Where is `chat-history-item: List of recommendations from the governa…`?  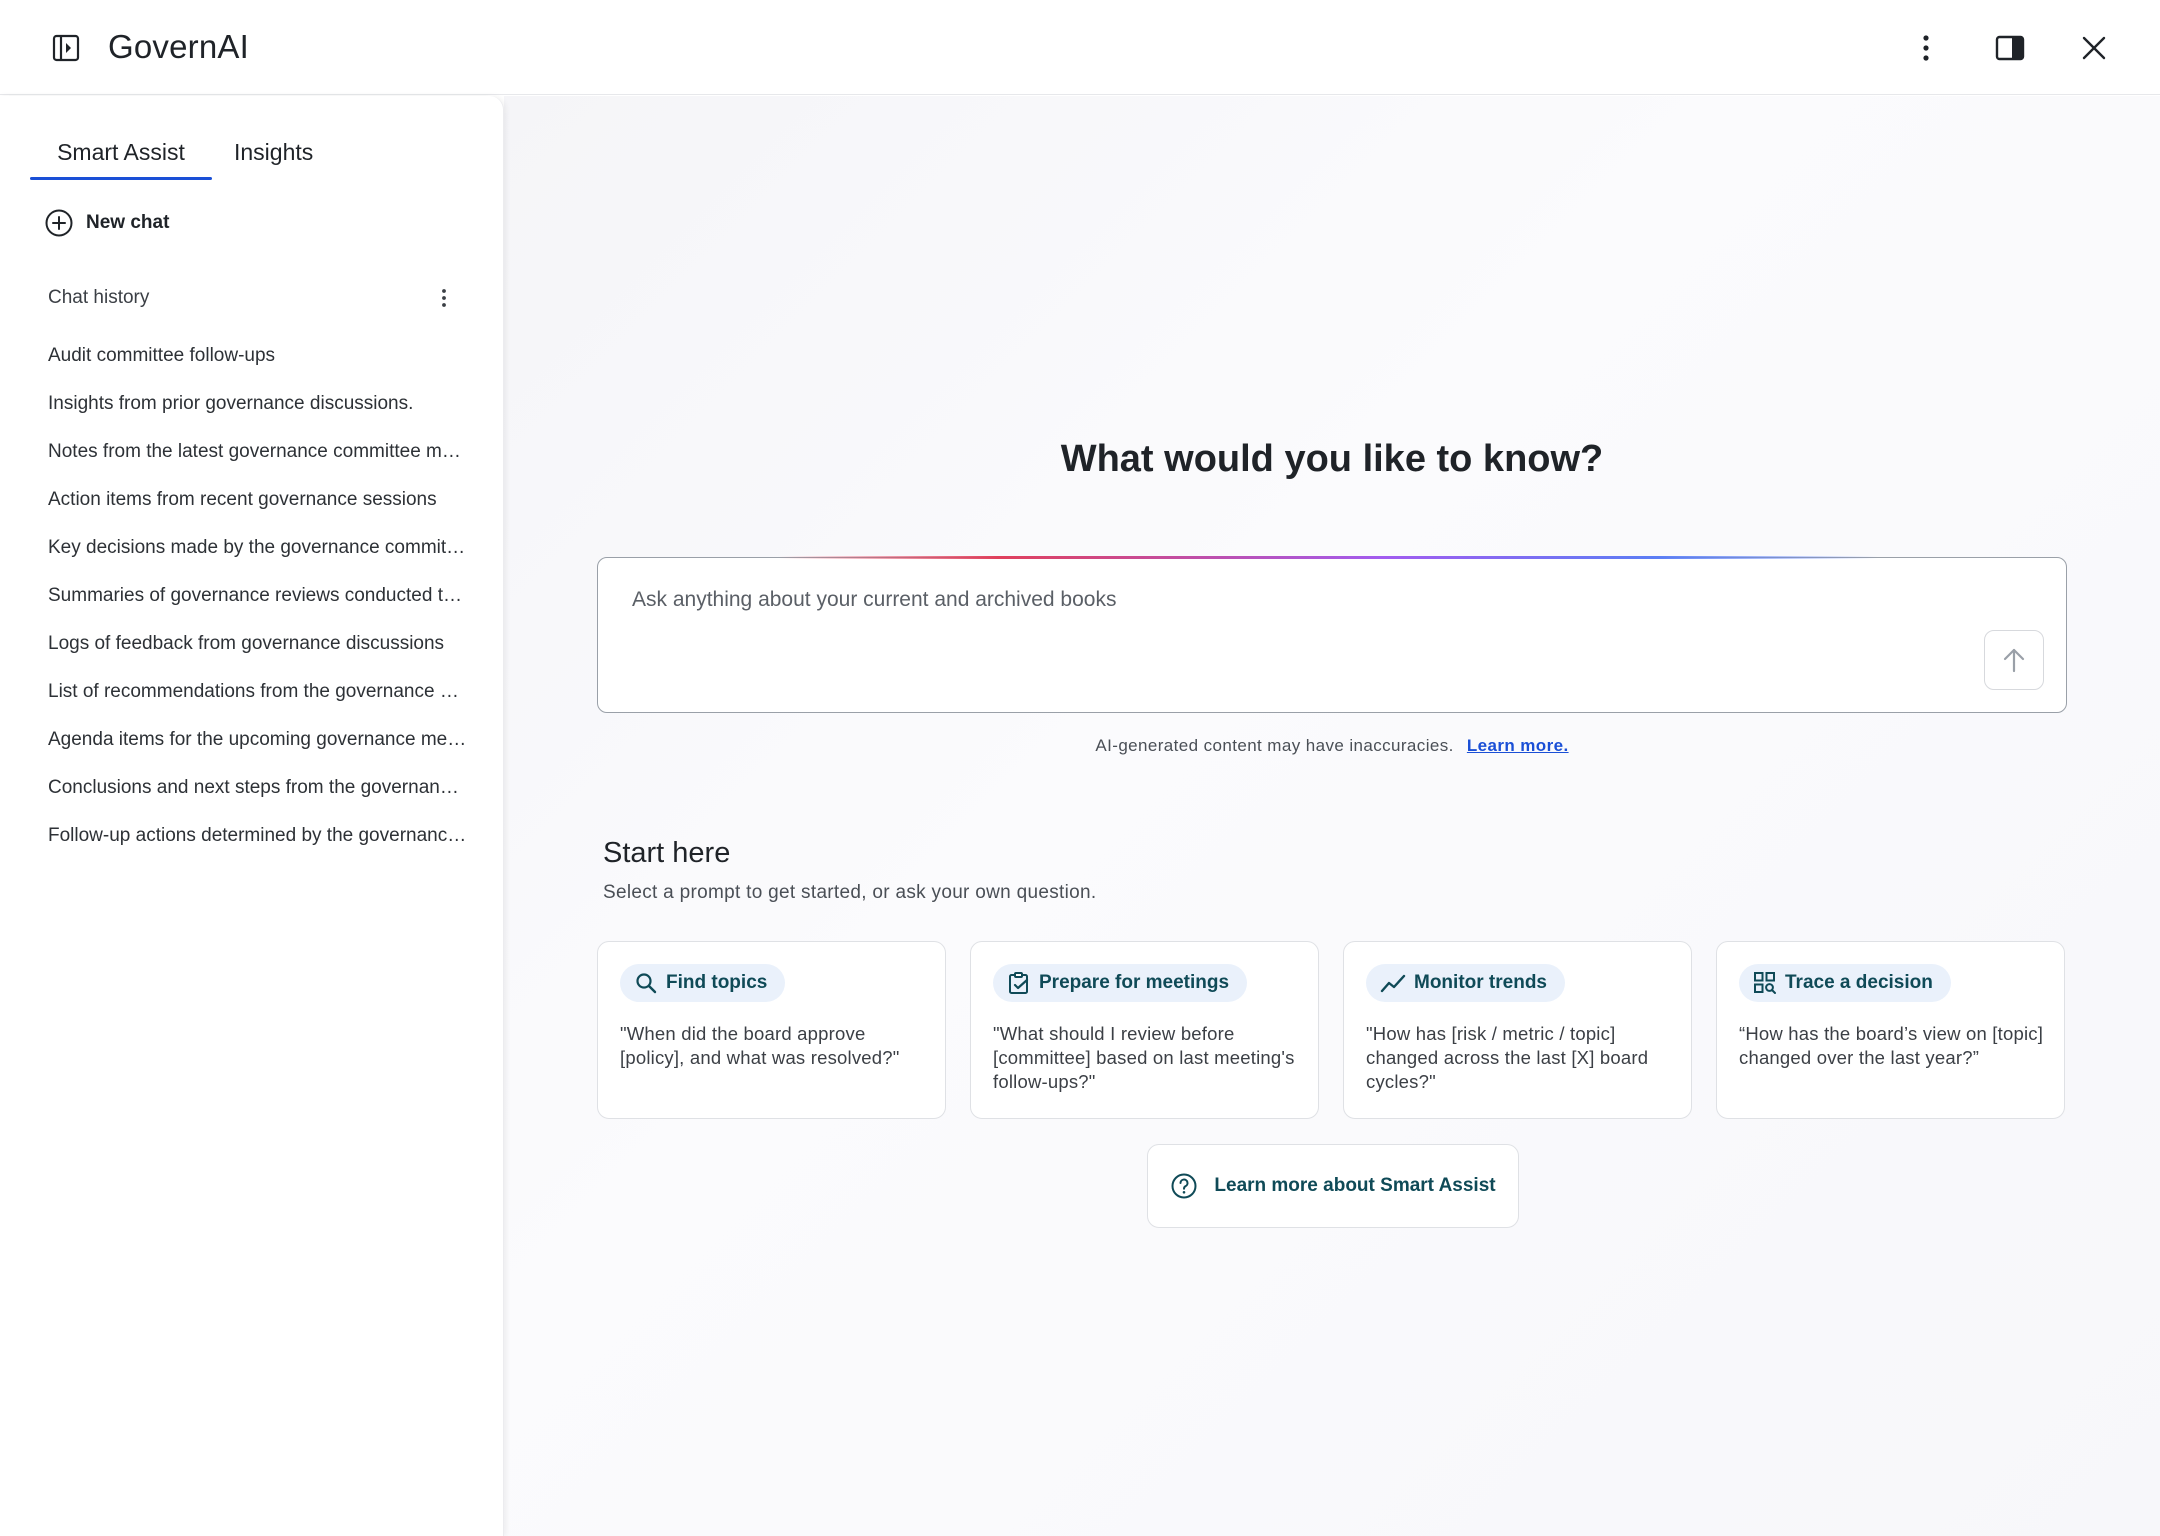
chat-history-item: List of recommendations from the governa… is located at coordinates (258, 692).